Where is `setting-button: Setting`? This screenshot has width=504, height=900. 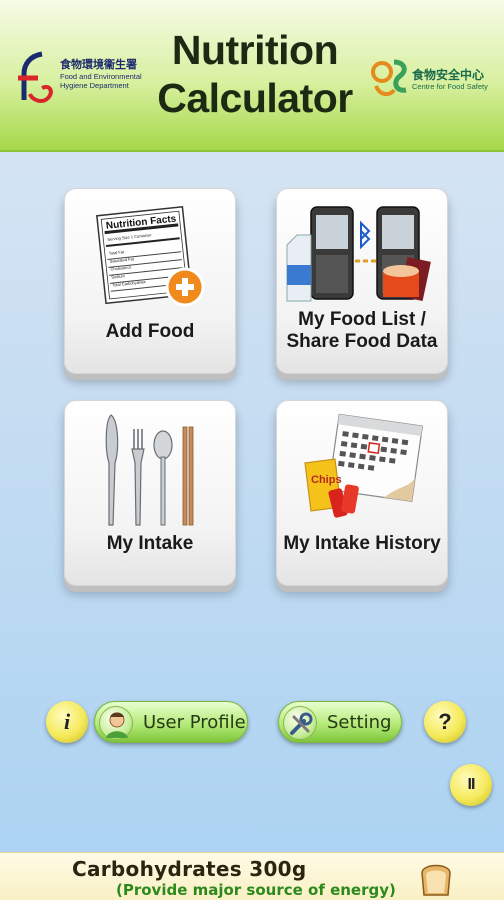 setting-button: Setting is located at coordinates (340, 722).